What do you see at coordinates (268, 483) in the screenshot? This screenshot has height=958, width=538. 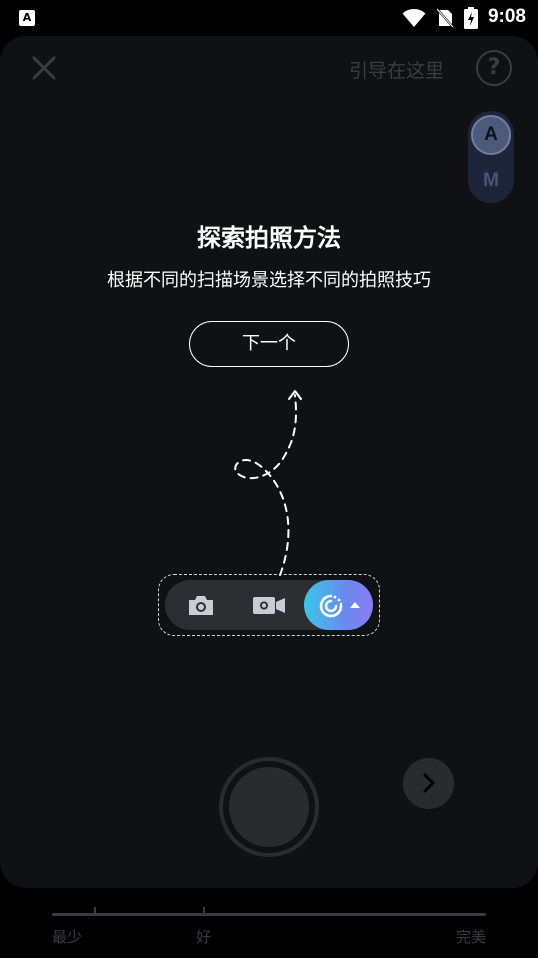 I see `dashed-arrow-icon` at bounding box center [268, 483].